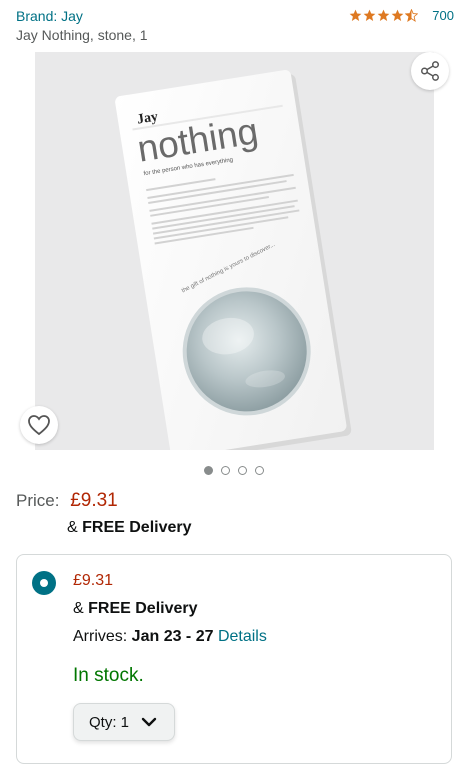 This screenshot has height=764, width=468. I want to click on arrival-info: Arrives: Jan 23 - 27 Details, so click(170, 637).